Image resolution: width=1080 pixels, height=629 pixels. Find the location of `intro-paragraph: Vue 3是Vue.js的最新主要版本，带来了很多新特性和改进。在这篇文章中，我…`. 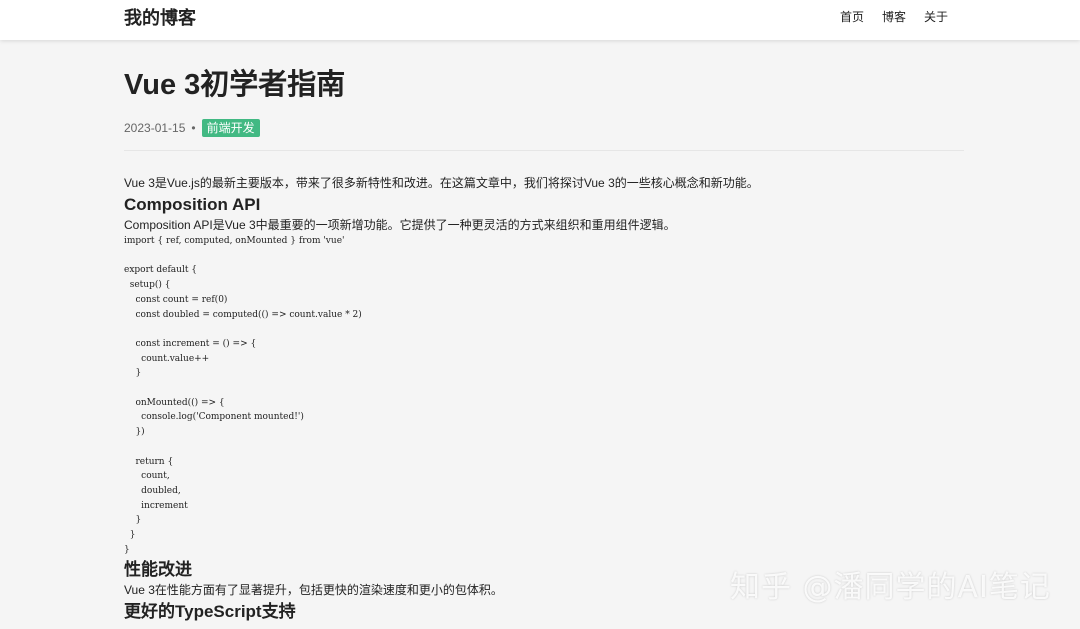

intro-paragraph: Vue 3是Vue.js的最新主要版本，带来了很多新特性和改进。在这篇文章中，我… is located at coordinates (441, 183).